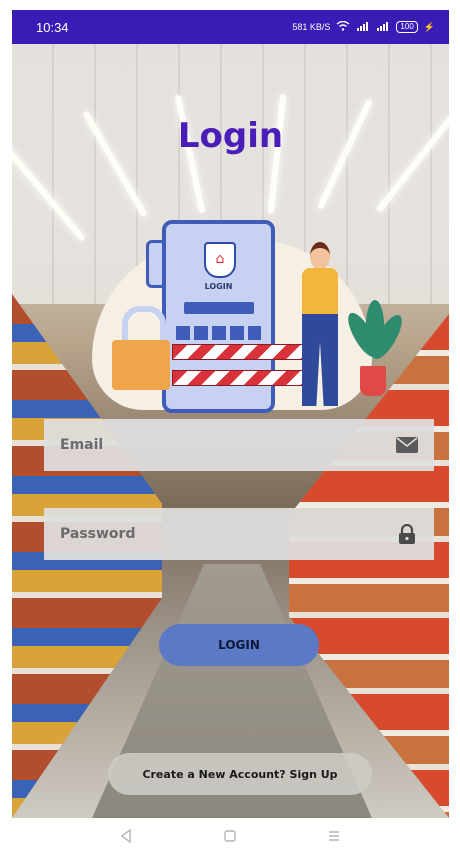 This screenshot has width=460, height=852. What do you see at coordinates (375, 350) in the screenshot?
I see `plant-icon` at bounding box center [375, 350].